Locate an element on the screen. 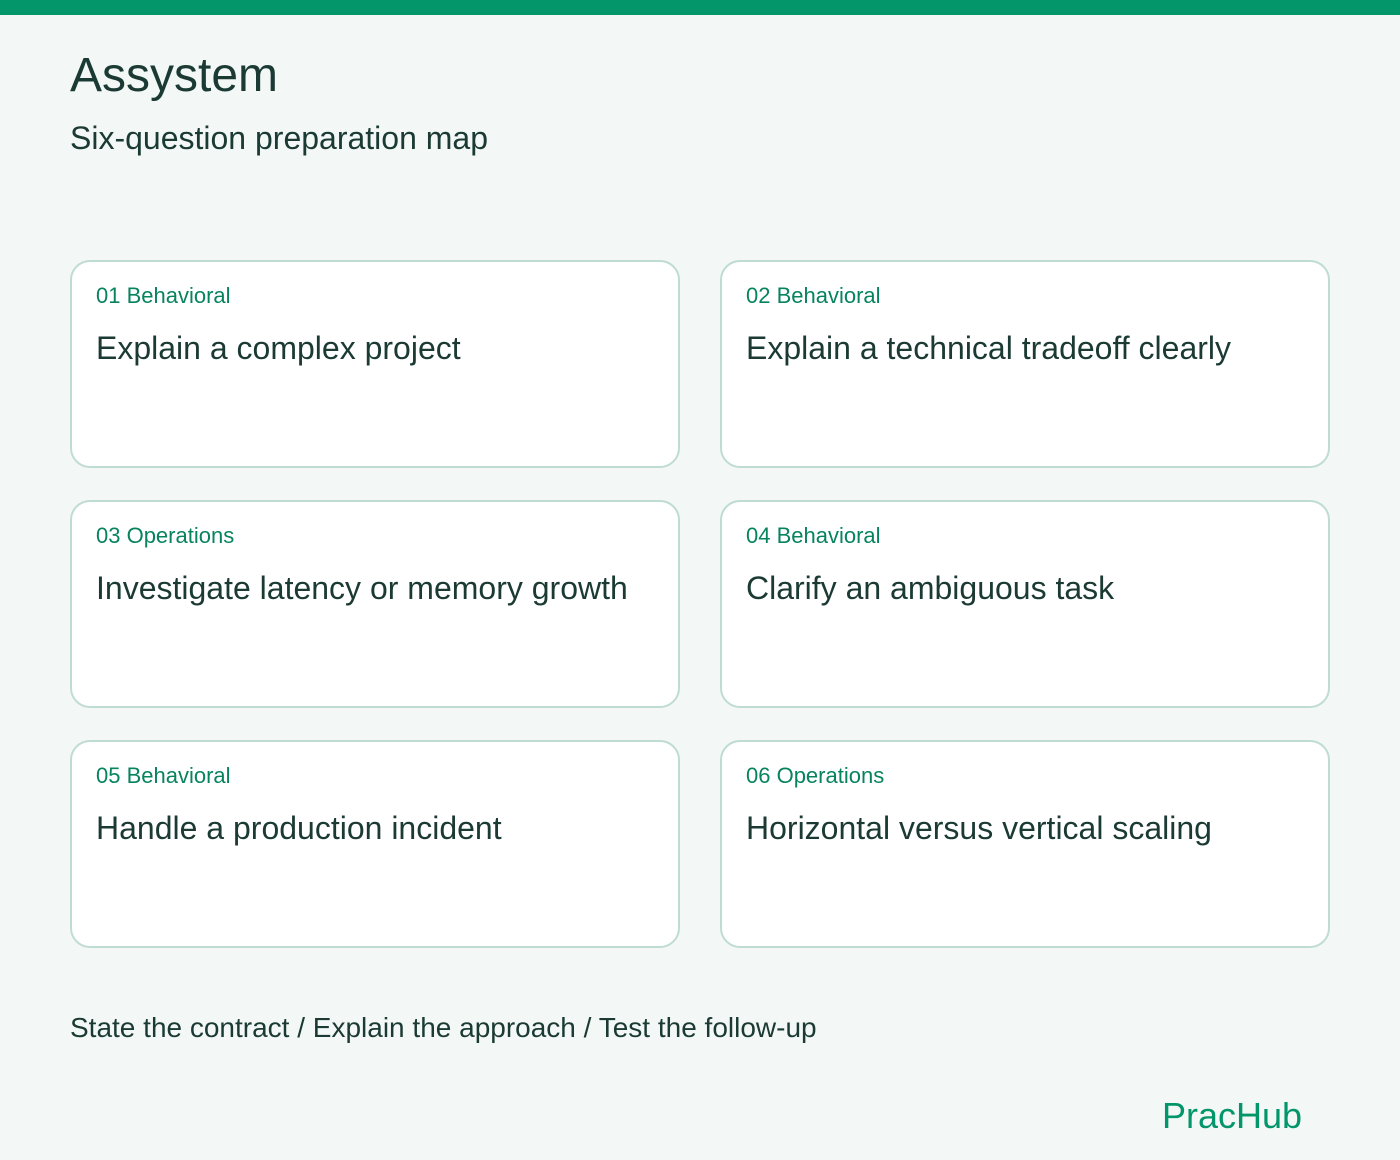  question-title: Investigate latency or memory growth is located at coordinates (362, 588).